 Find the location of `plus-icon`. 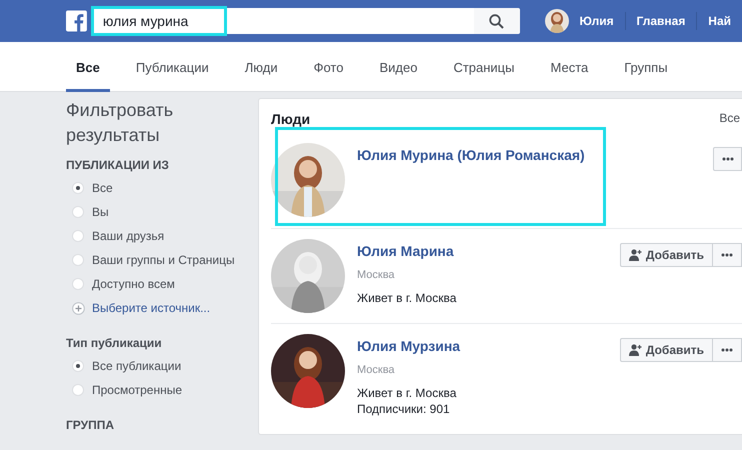

plus-icon is located at coordinates (78, 308).